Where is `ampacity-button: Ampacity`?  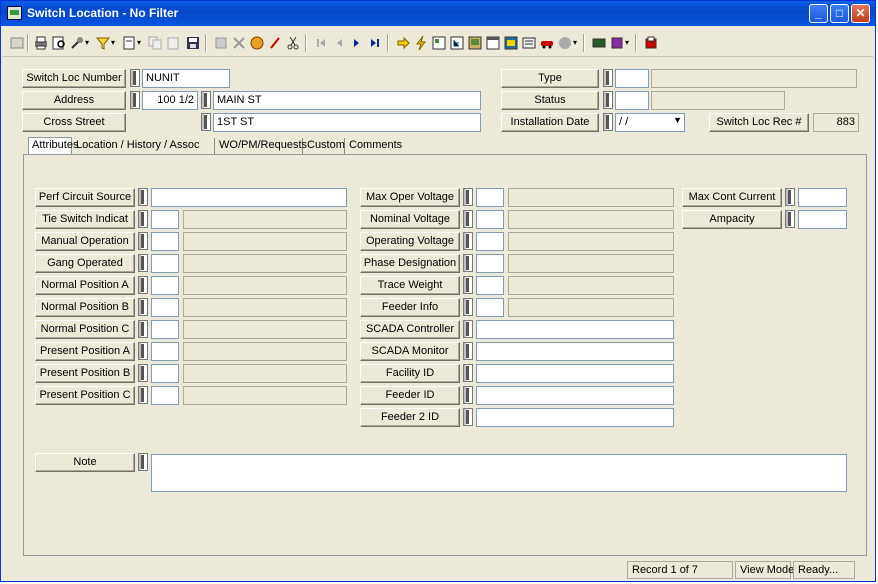
ampacity-button: Ampacity is located at coordinates (732, 219).